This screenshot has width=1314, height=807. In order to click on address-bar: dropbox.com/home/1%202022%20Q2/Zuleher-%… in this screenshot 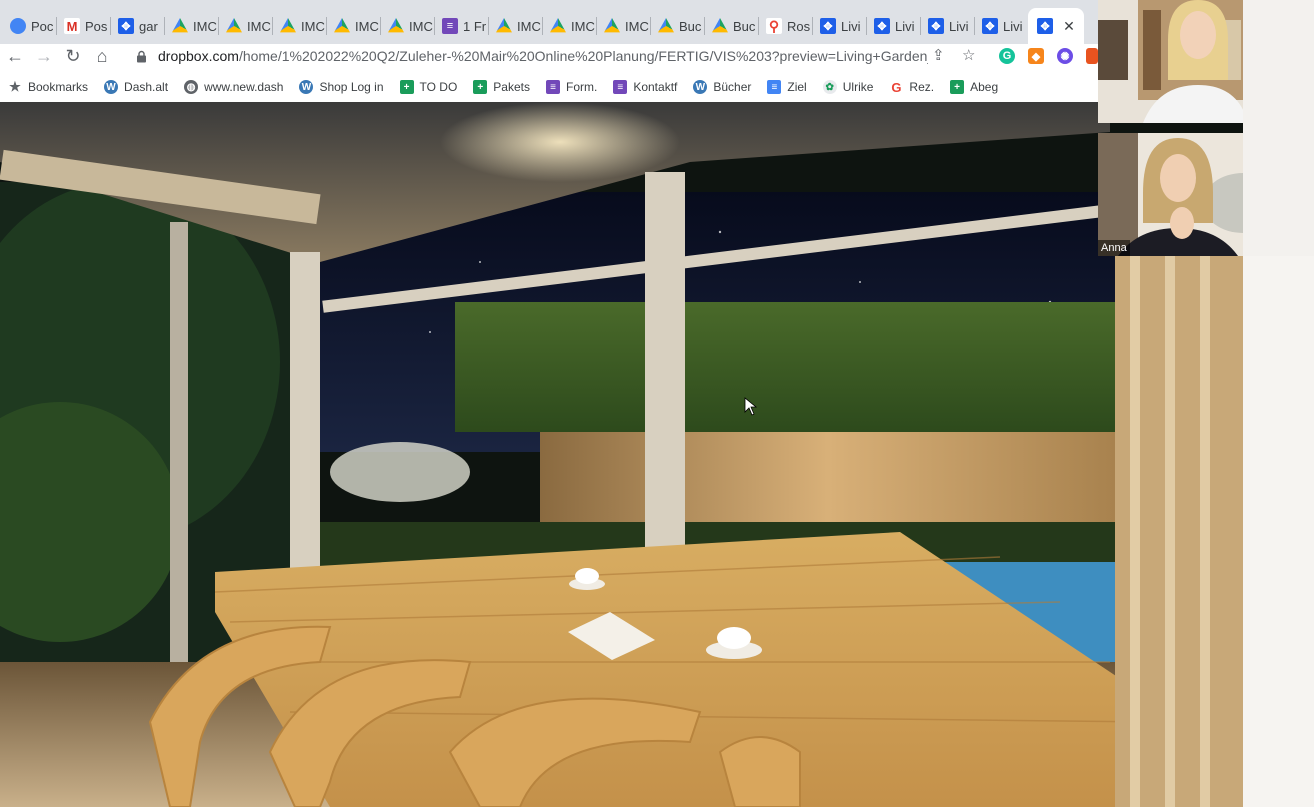, I will do `click(557, 56)`.